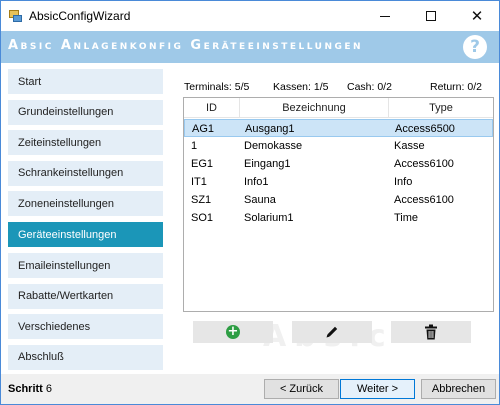 This screenshot has width=500, height=405. I want to click on sidebar-item-start: Start, so click(85, 81).